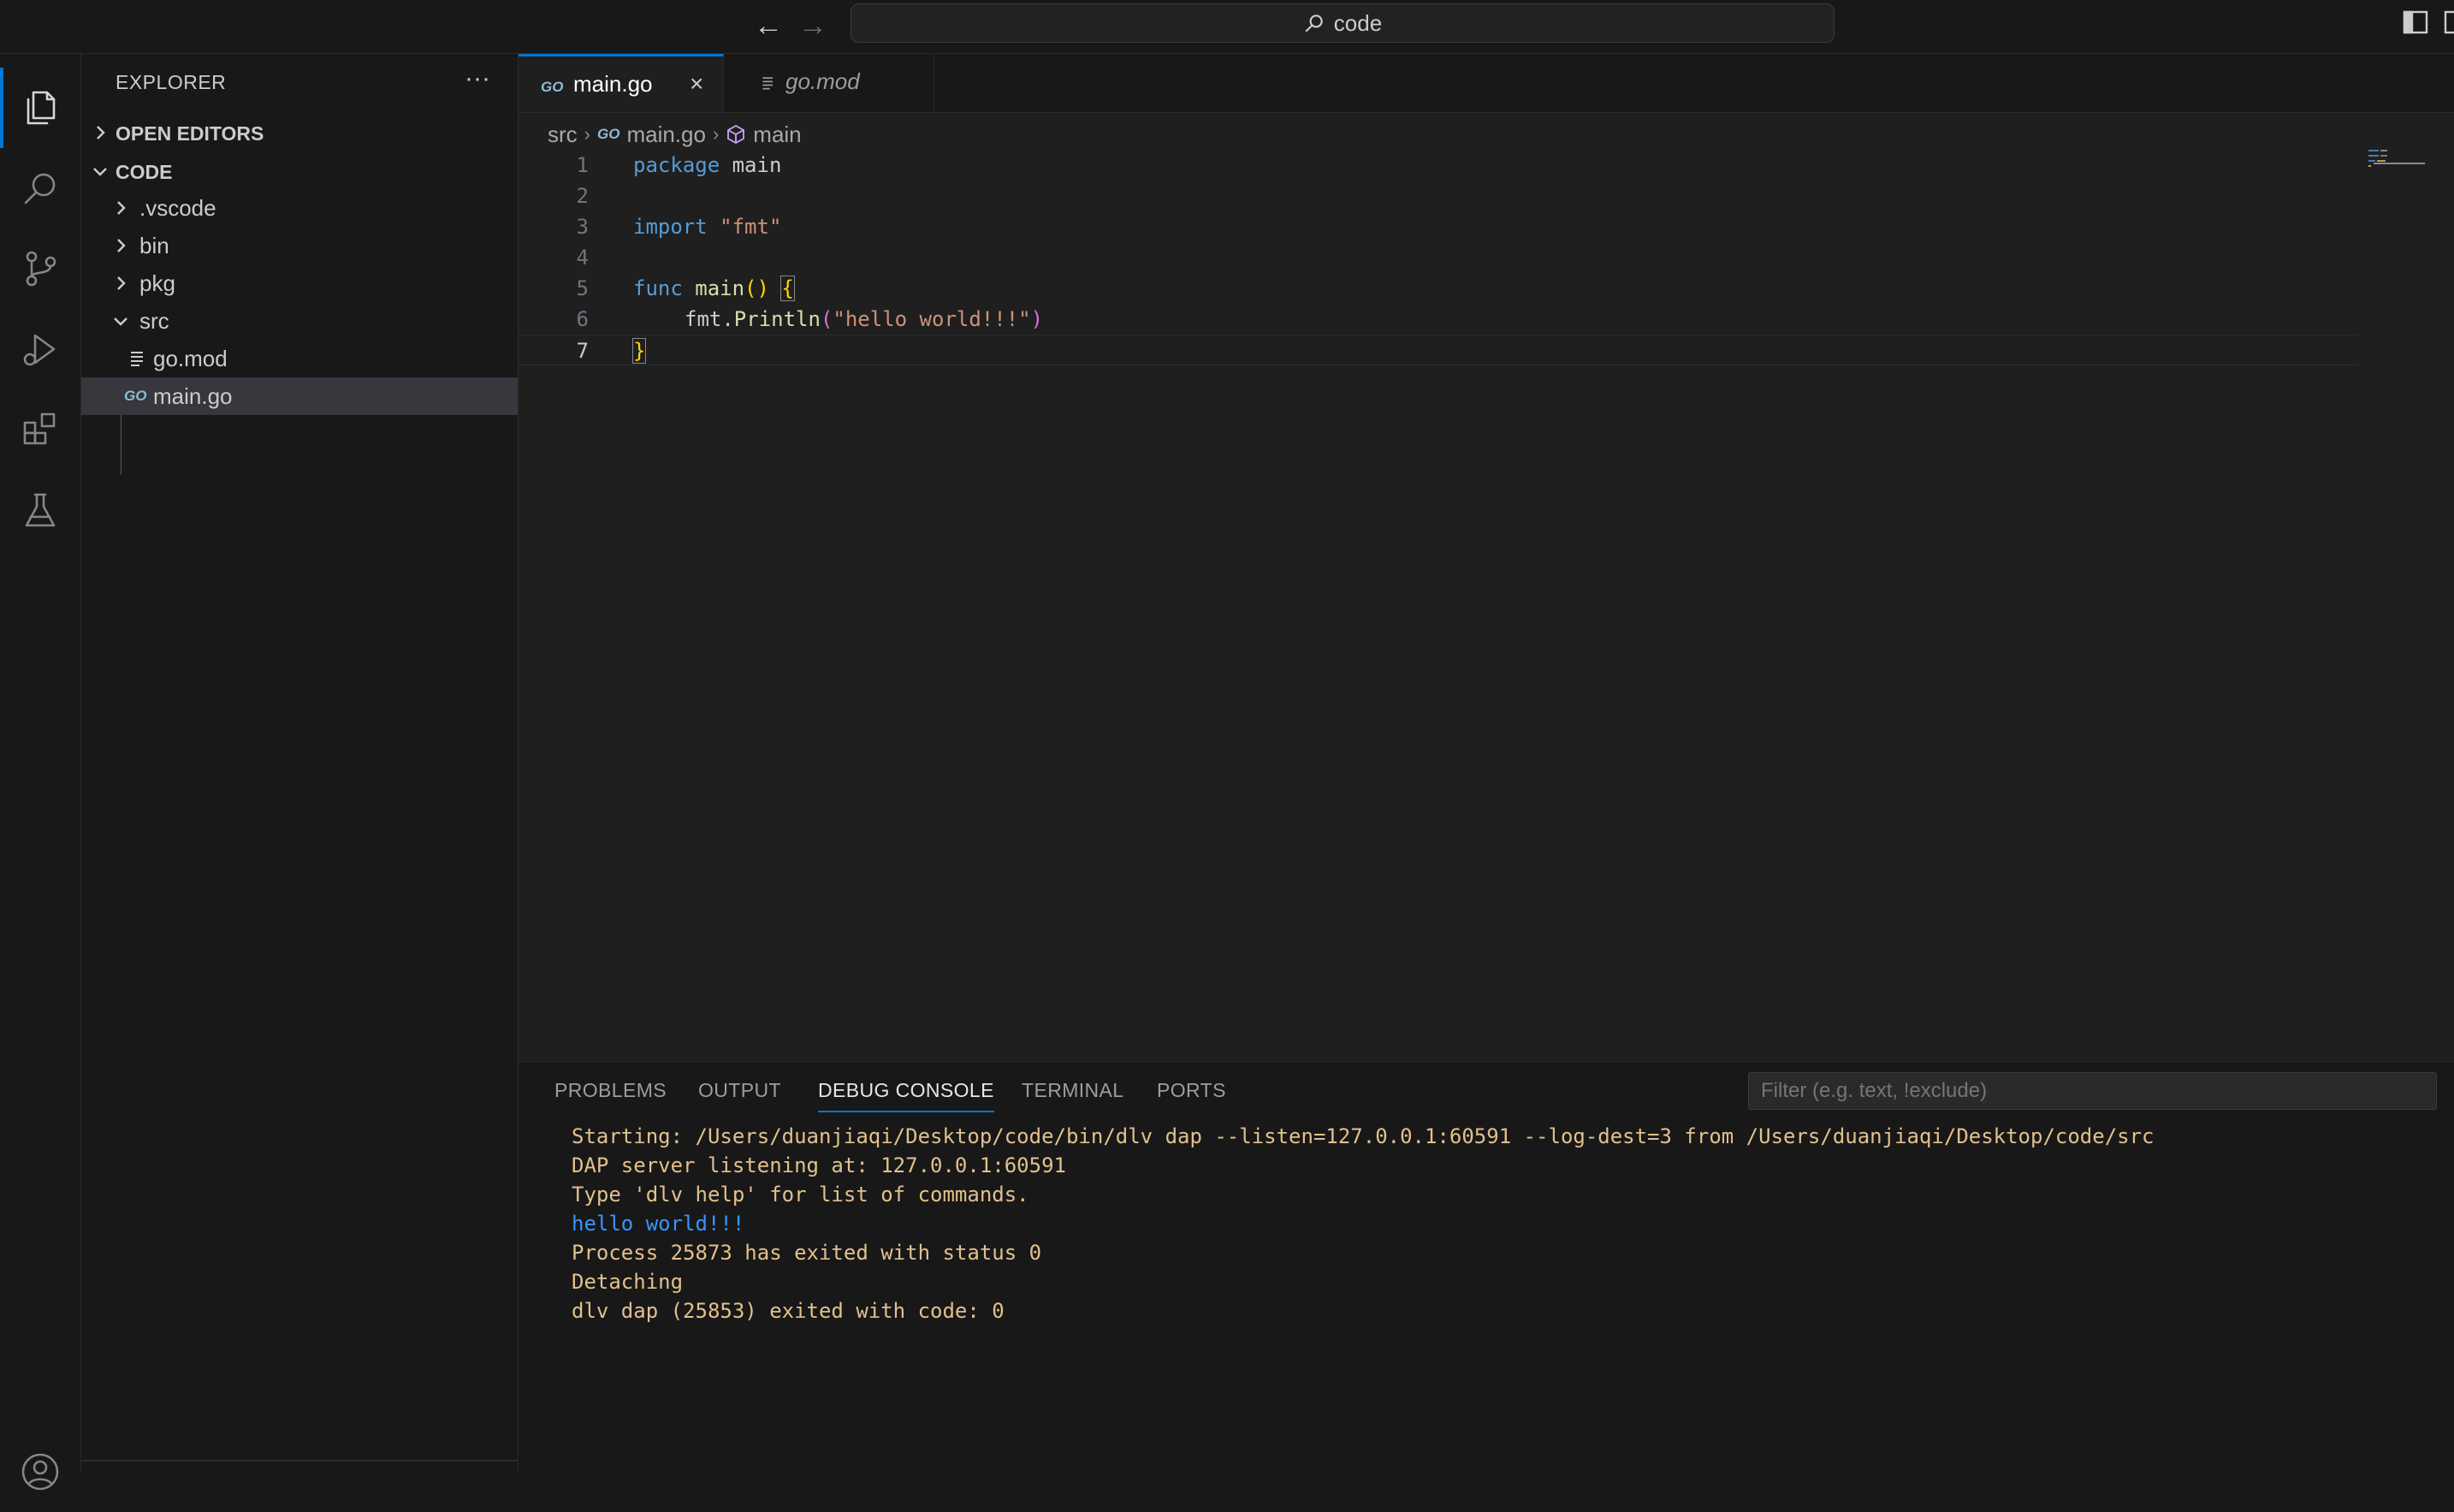  What do you see at coordinates (756, 288) in the screenshot?
I see `parens: ()` at bounding box center [756, 288].